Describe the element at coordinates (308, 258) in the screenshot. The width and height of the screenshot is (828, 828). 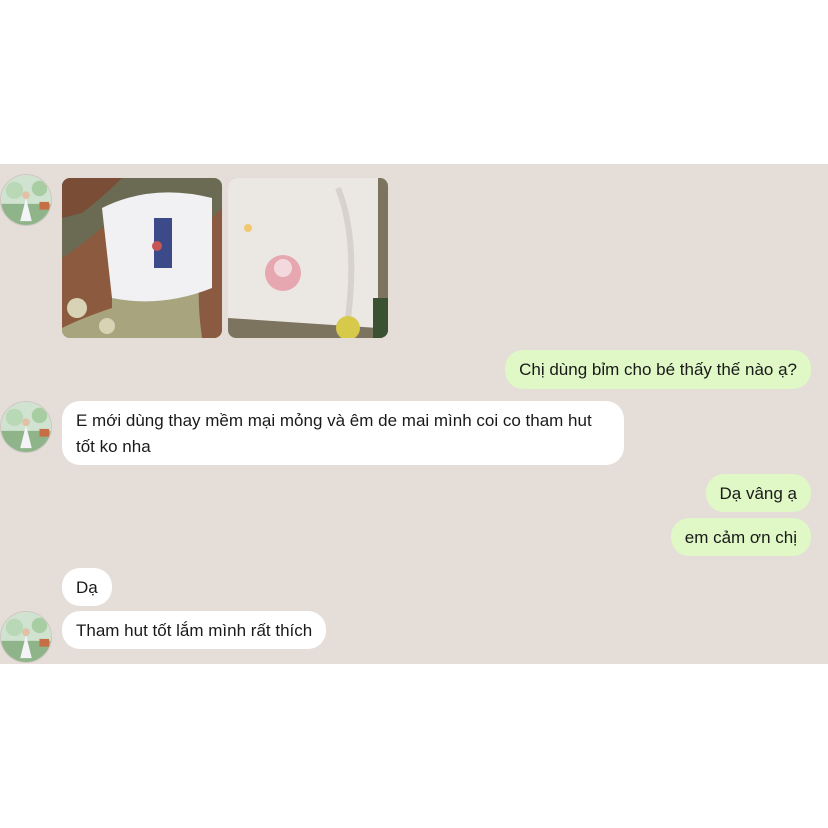
I see `diaper-pack-photo` at that location.